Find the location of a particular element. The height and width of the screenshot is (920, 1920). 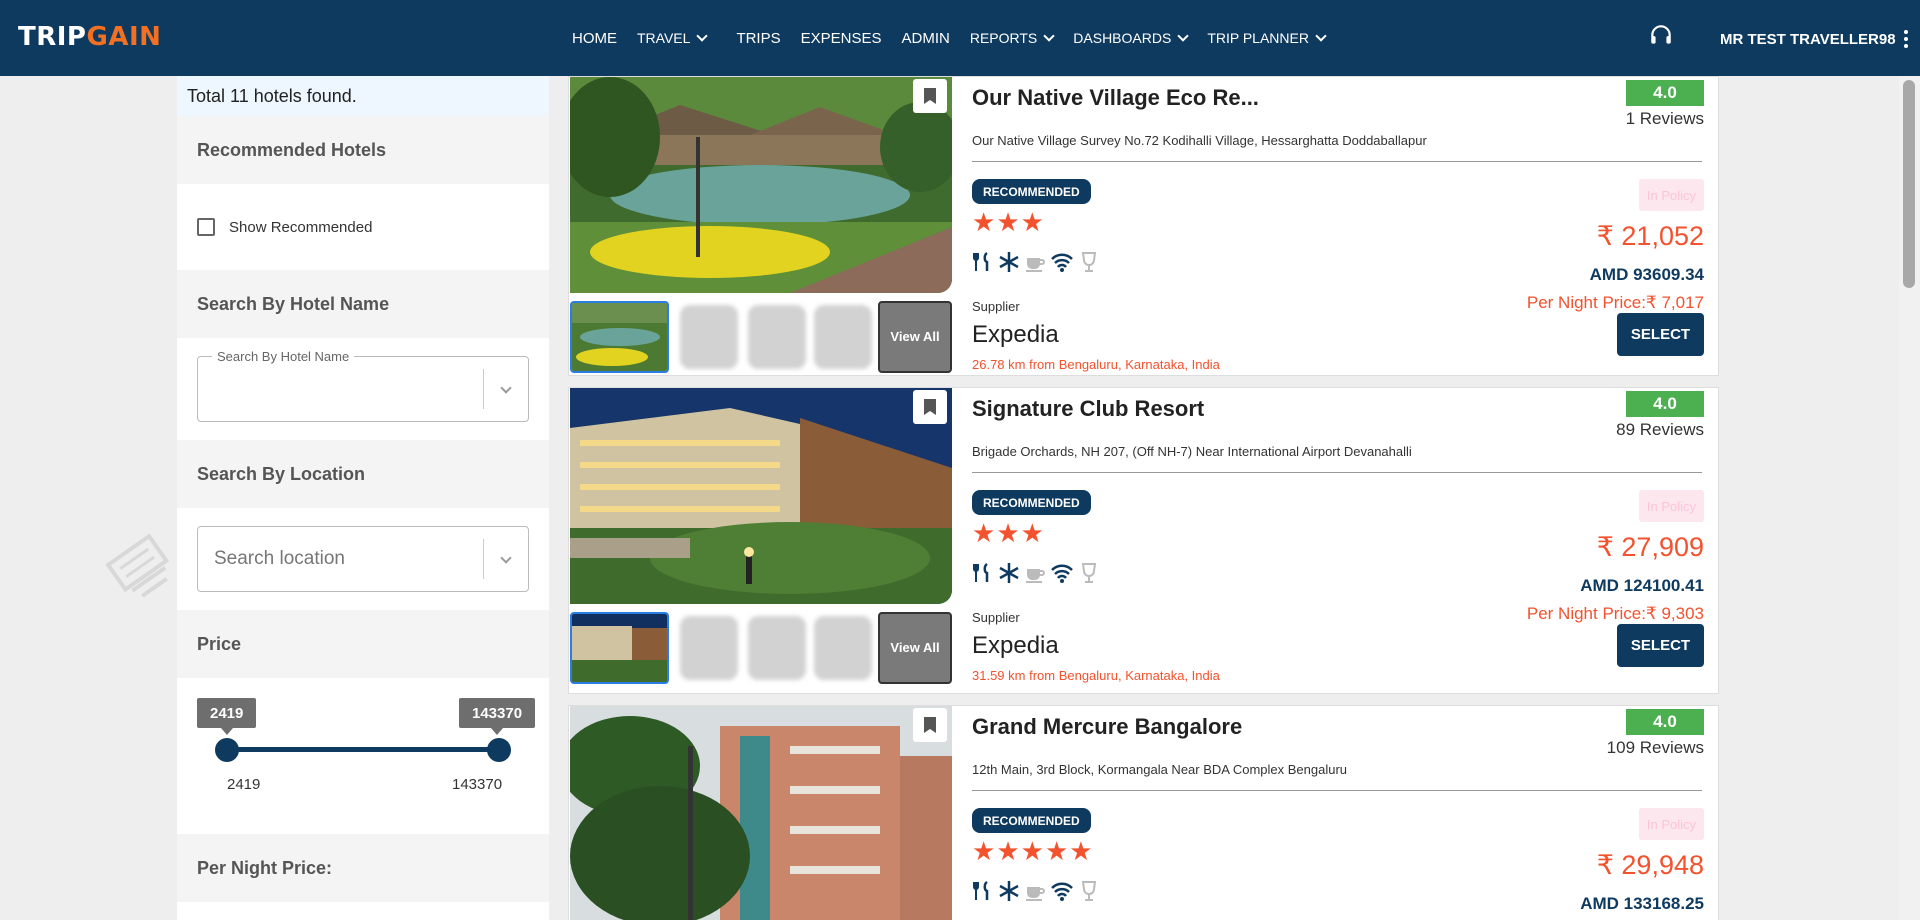

logo-text-gain: GAIN is located at coordinates (124, 37).